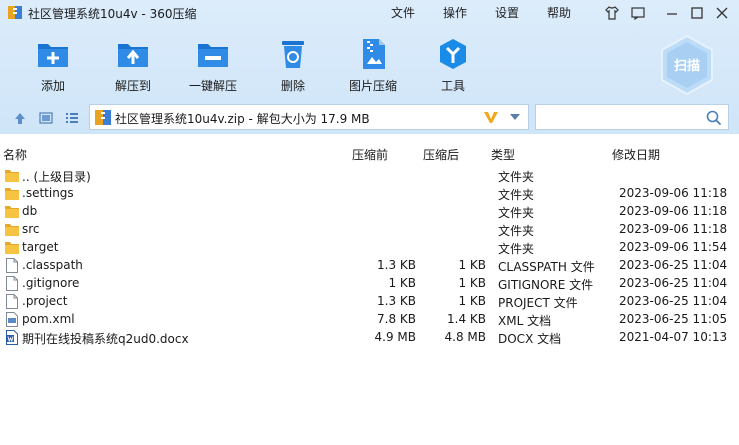 The image size is (739, 445). I want to click on maximize-icon, so click(697, 13).